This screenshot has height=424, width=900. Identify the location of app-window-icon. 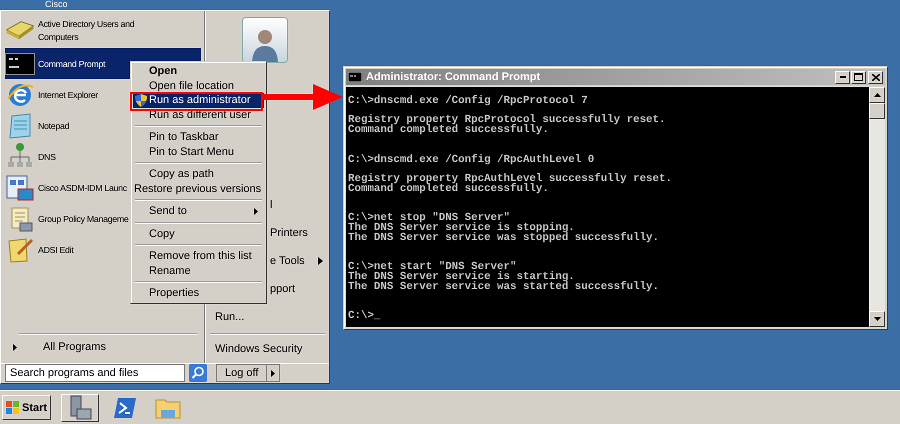
(20, 188).